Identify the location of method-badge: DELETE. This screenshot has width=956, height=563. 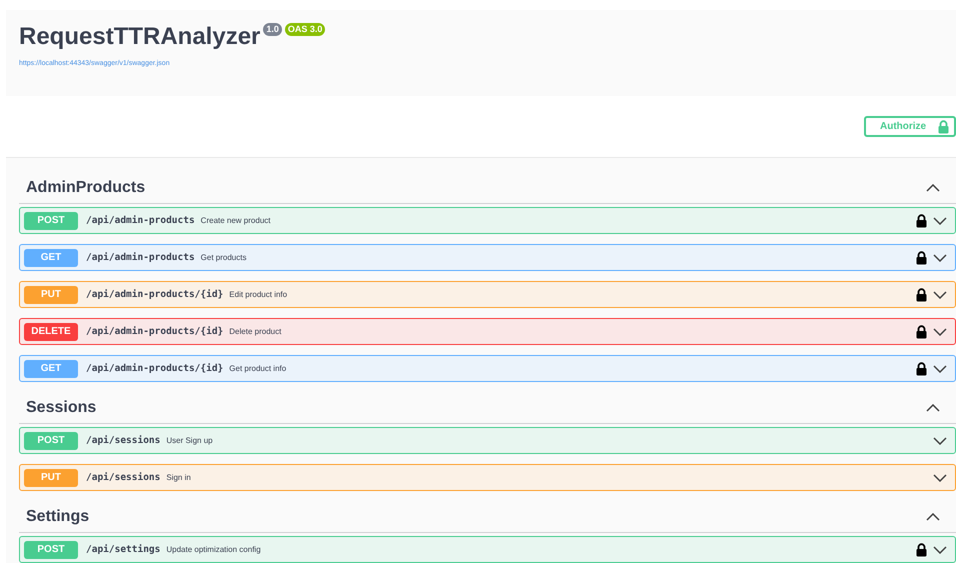
(51, 331).